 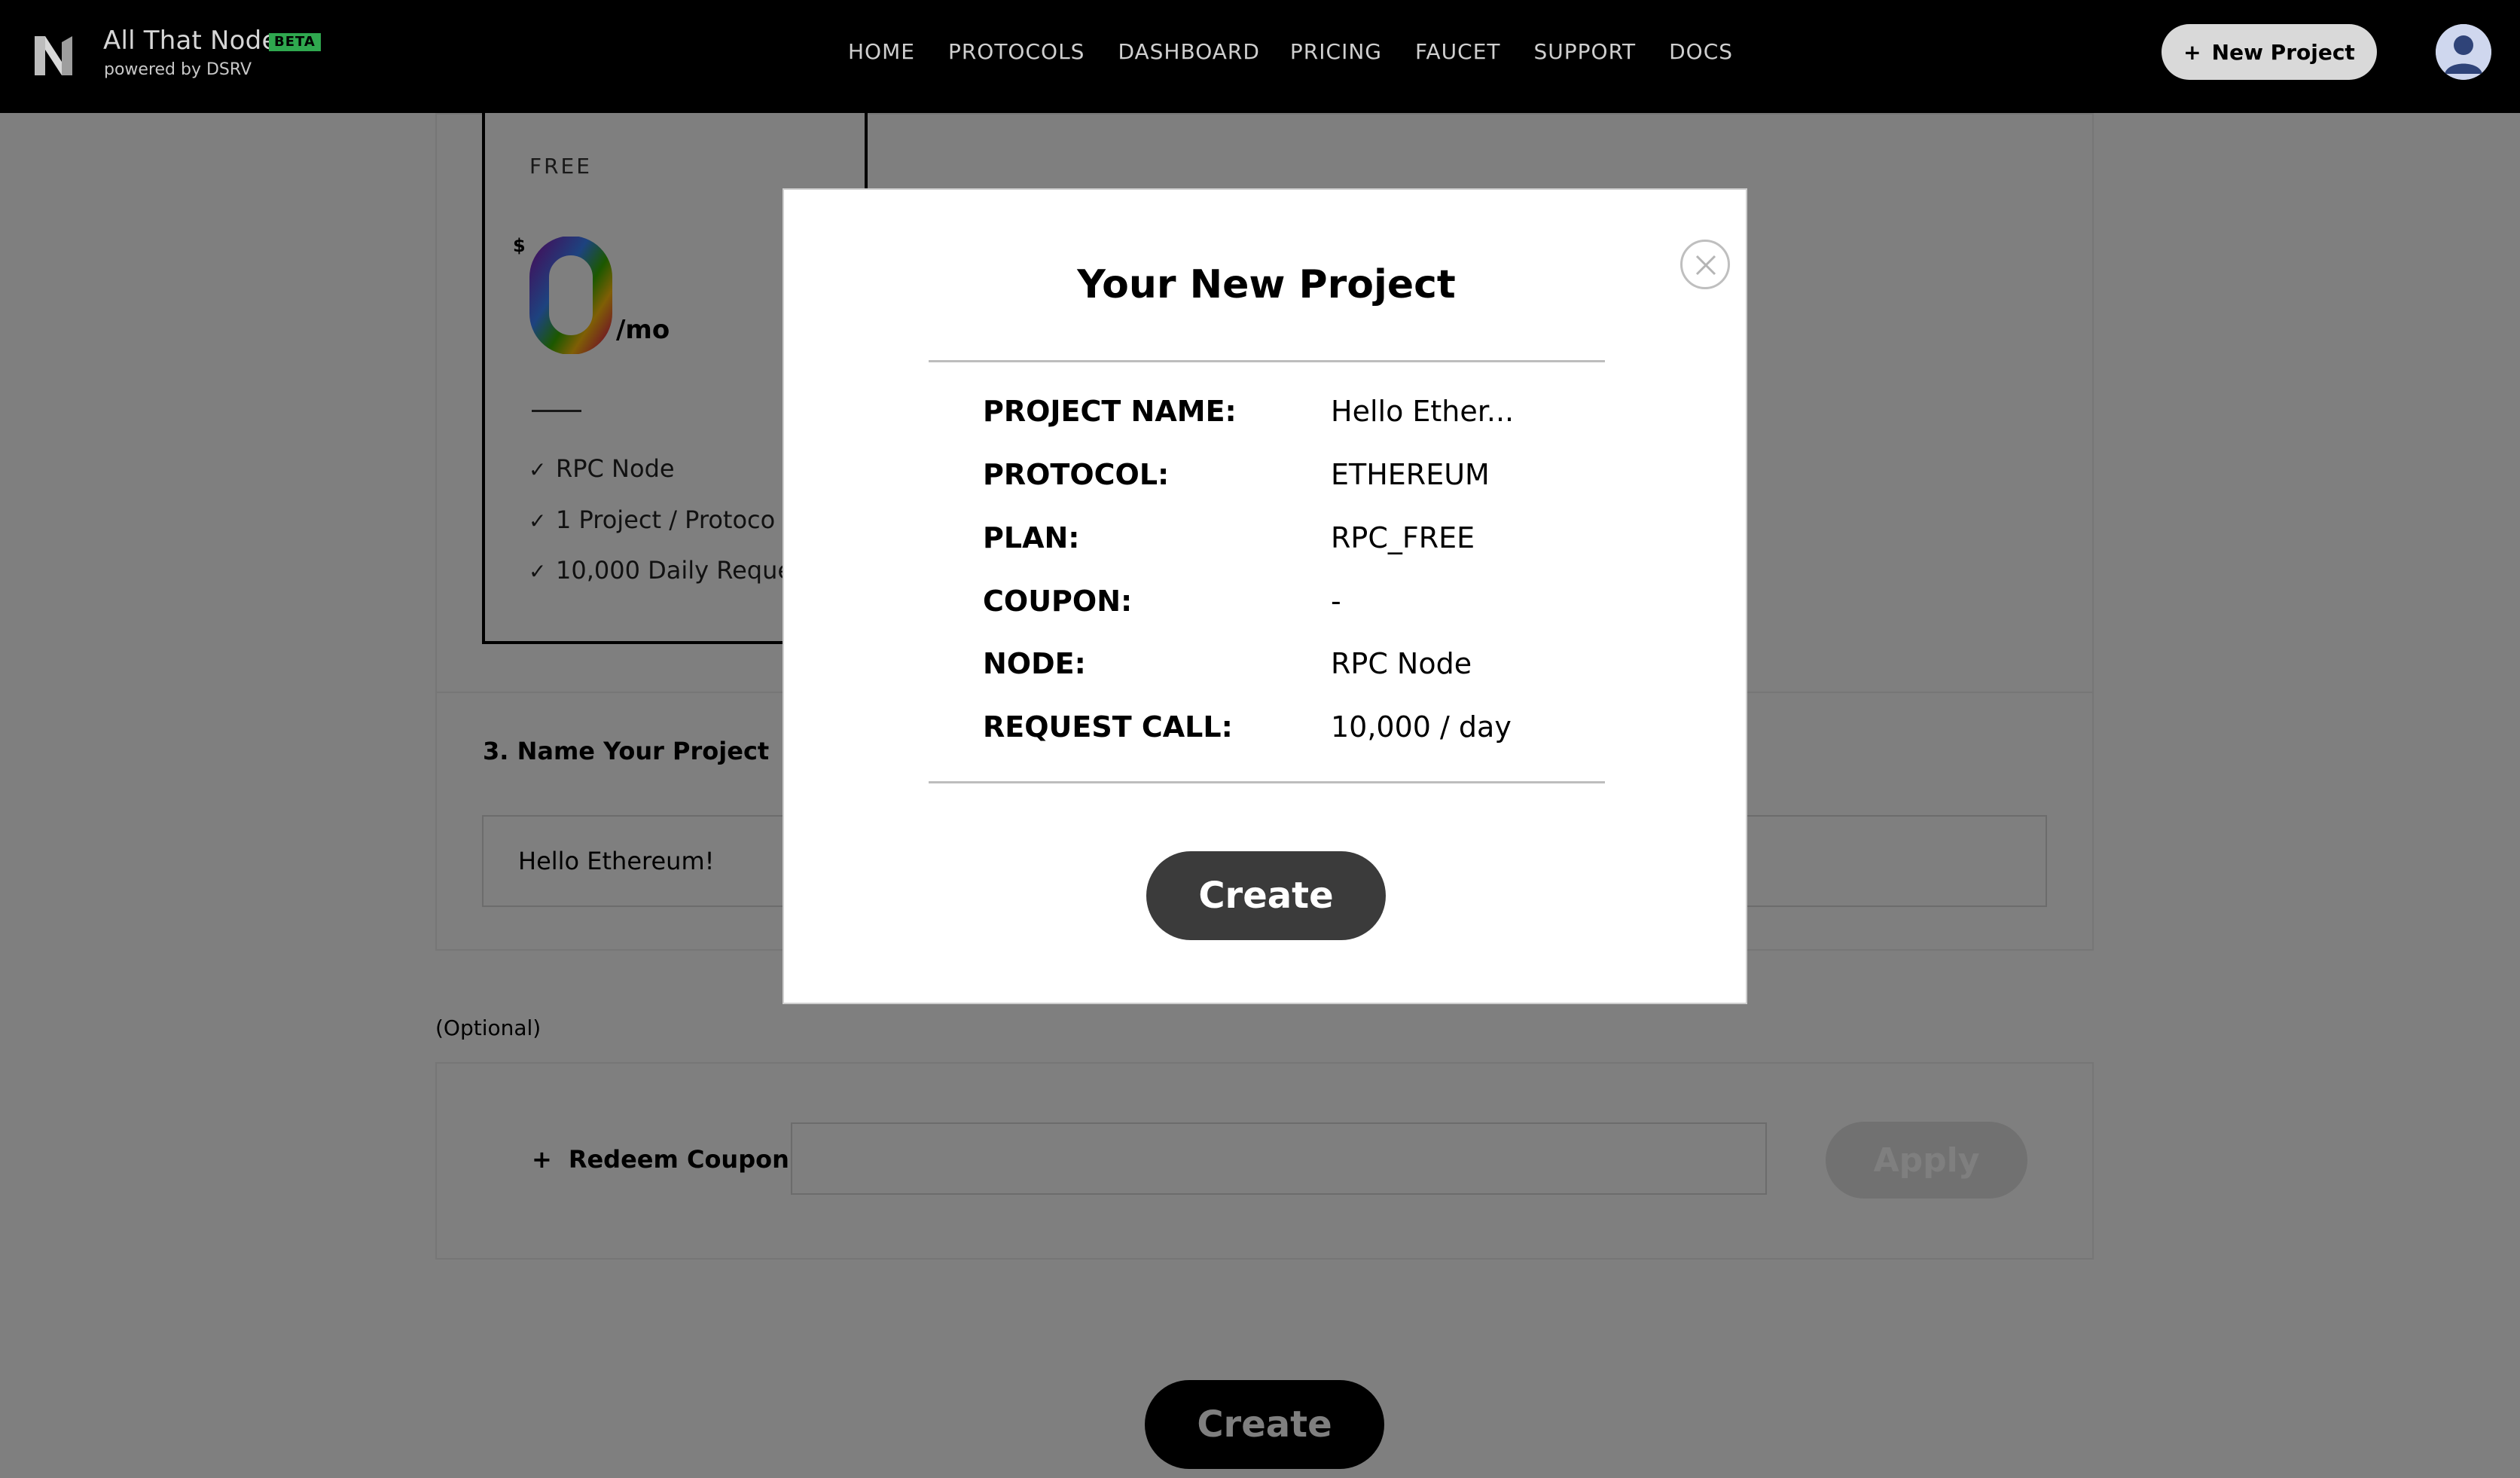 What do you see at coordinates (1016, 51) in the screenshot?
I see `nav-protocols: PROTOCOLS` at bounding box center [1016, 51].